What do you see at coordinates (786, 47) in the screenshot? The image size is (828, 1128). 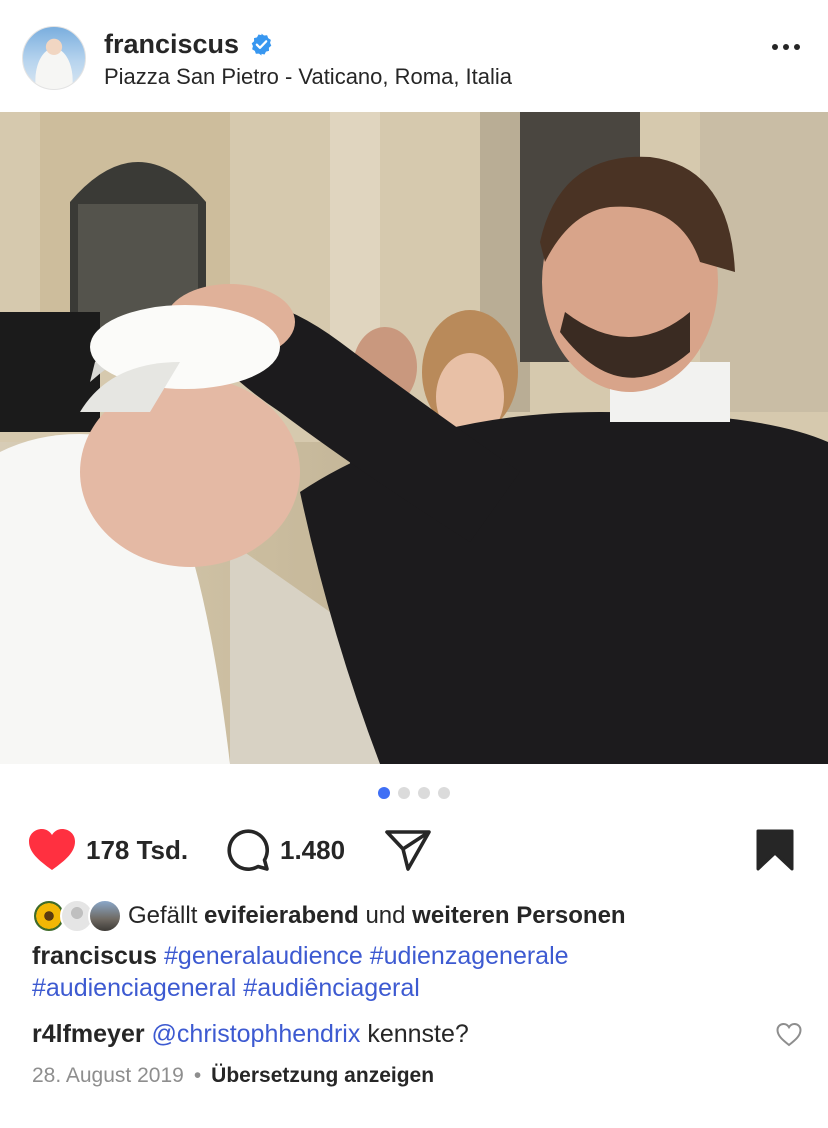 I see `more-options-icon` at bounding box center [786, 47].